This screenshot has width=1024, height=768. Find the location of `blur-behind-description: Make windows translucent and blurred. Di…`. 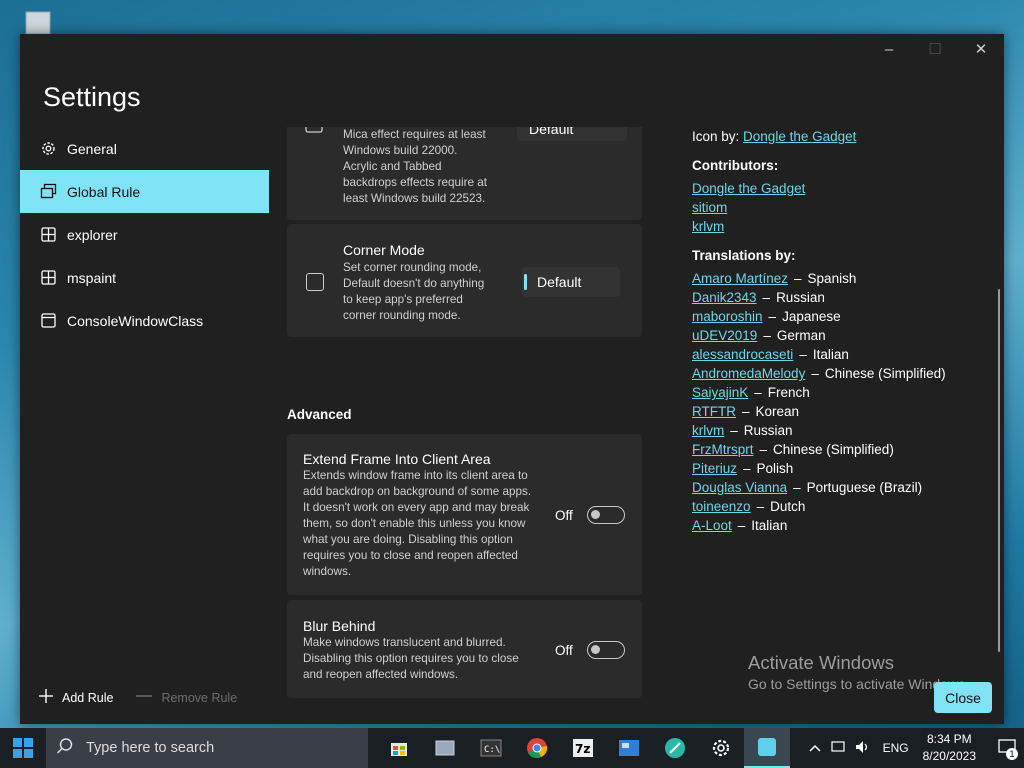

blur-behind-description: Make windows translucent and blurred. Di… is located at coordinates (425, 659).